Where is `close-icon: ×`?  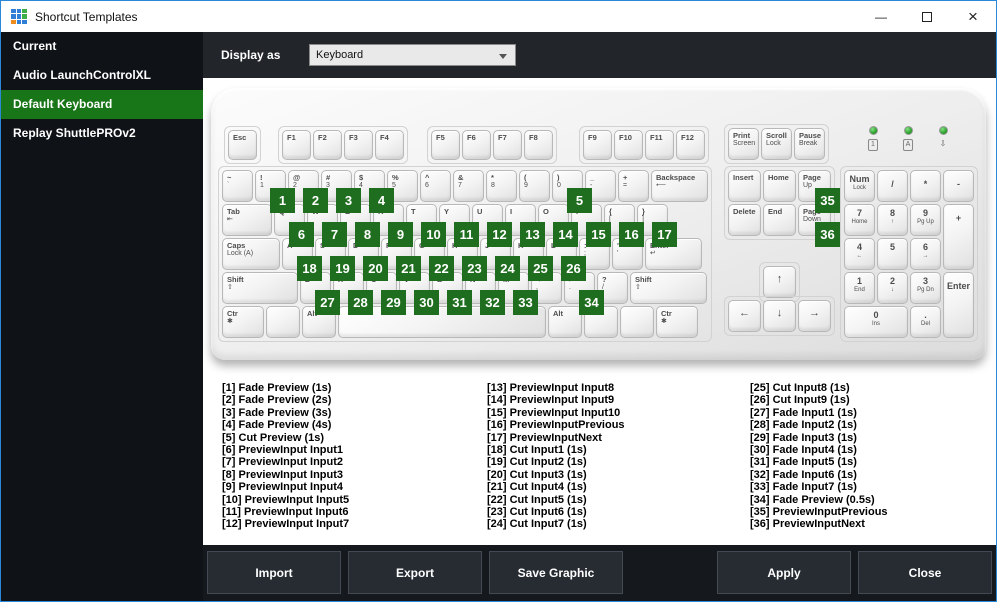
close-icon: × is located at coordinates (973, 16).